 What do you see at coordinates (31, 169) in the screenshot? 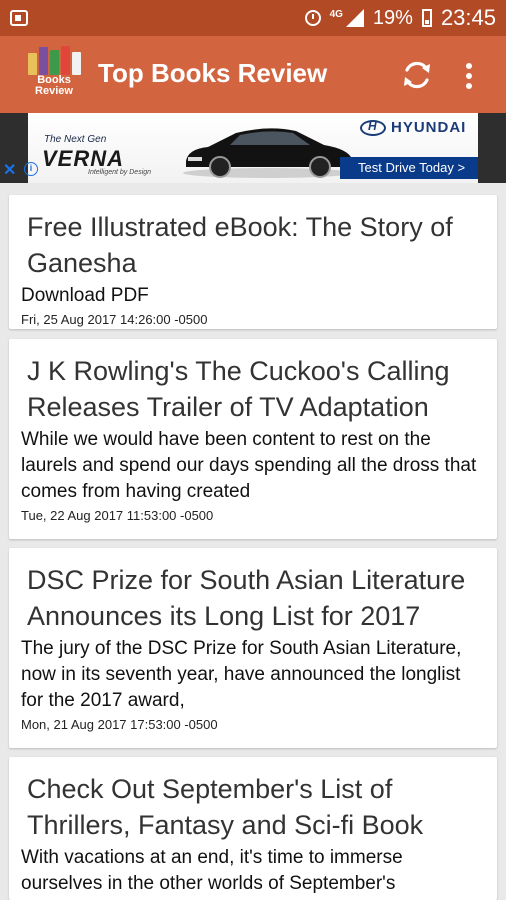
I see `ad-info-icon: i` at bounding box center [31, 169].